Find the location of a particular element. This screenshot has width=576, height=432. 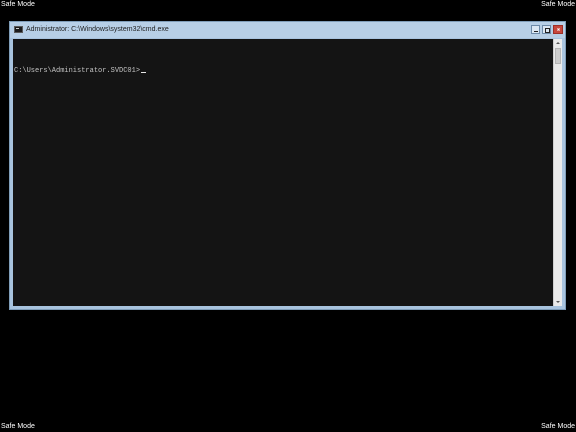

safe-mode-label-bottom-left: Safe Mode is located at coordinates (18, 426).